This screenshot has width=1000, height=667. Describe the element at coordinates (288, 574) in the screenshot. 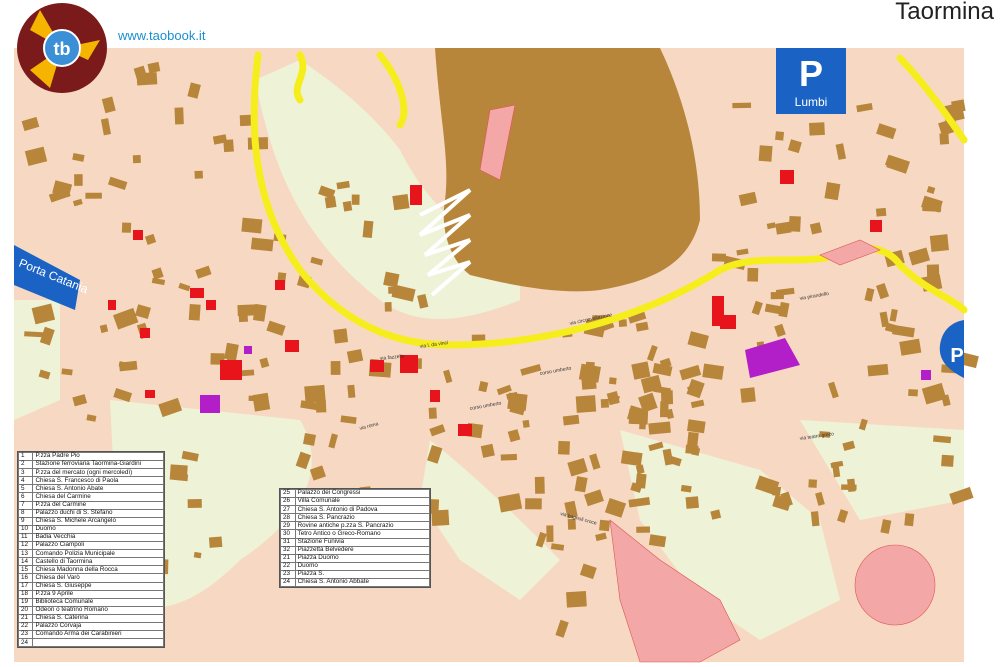

I see `legend-number: 23` at that location.